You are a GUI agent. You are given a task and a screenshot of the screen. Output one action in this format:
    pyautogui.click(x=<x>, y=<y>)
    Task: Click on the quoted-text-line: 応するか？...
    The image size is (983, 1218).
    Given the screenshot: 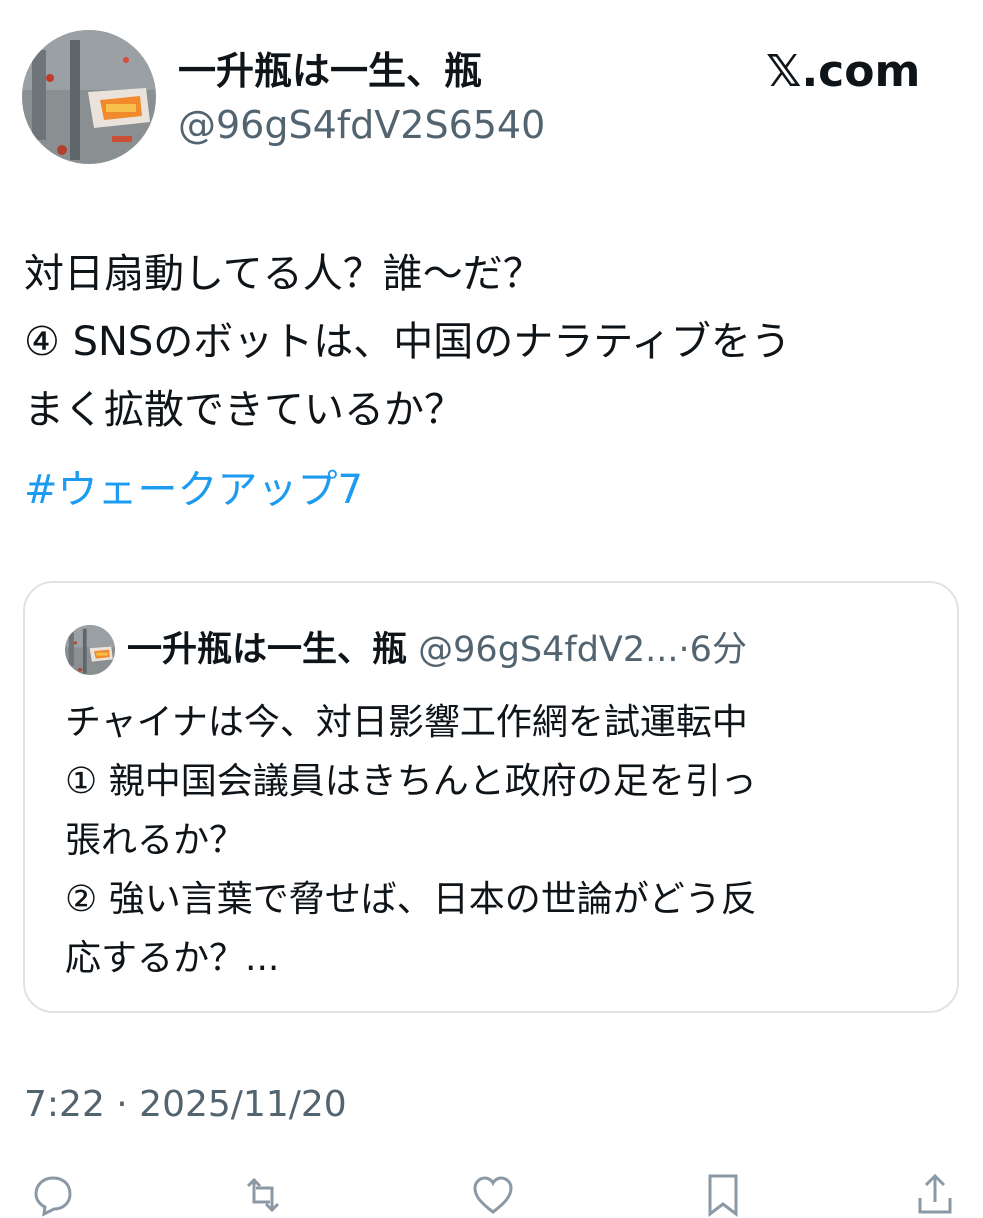 What is the action you would take?
    pyautogui.click(x=172, y=958)
    